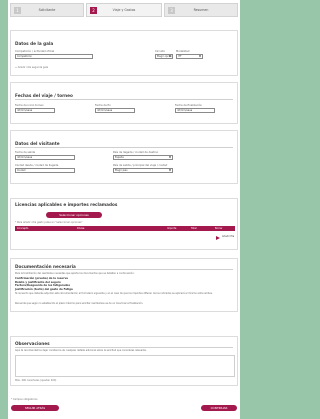  Describe the element at coordinates (219, 228) in the screenshot. I see `col-borrar: Borrar` at that location.